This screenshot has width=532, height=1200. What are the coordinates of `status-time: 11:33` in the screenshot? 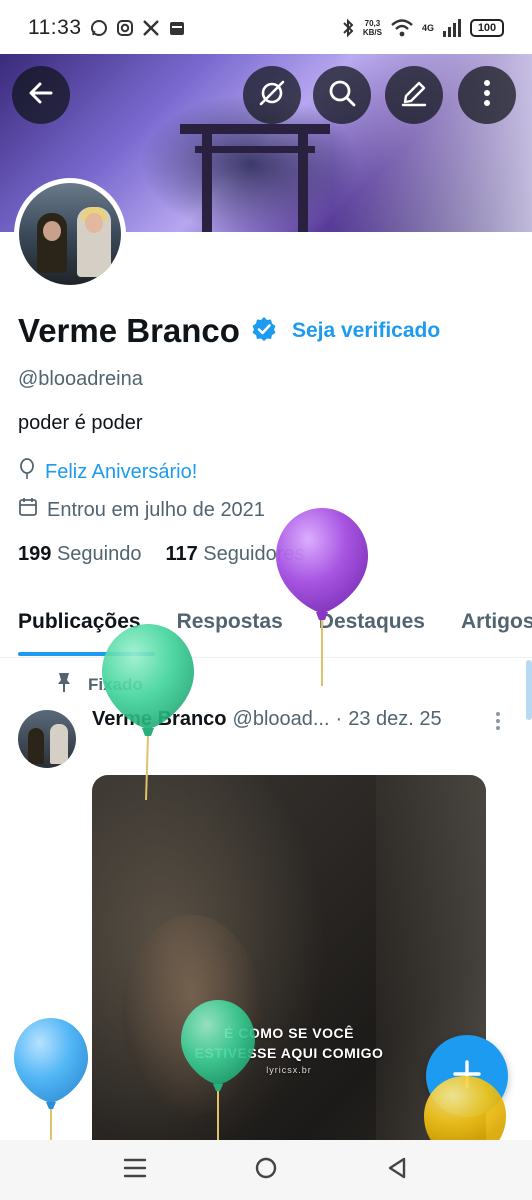 It's located at (55, 27).